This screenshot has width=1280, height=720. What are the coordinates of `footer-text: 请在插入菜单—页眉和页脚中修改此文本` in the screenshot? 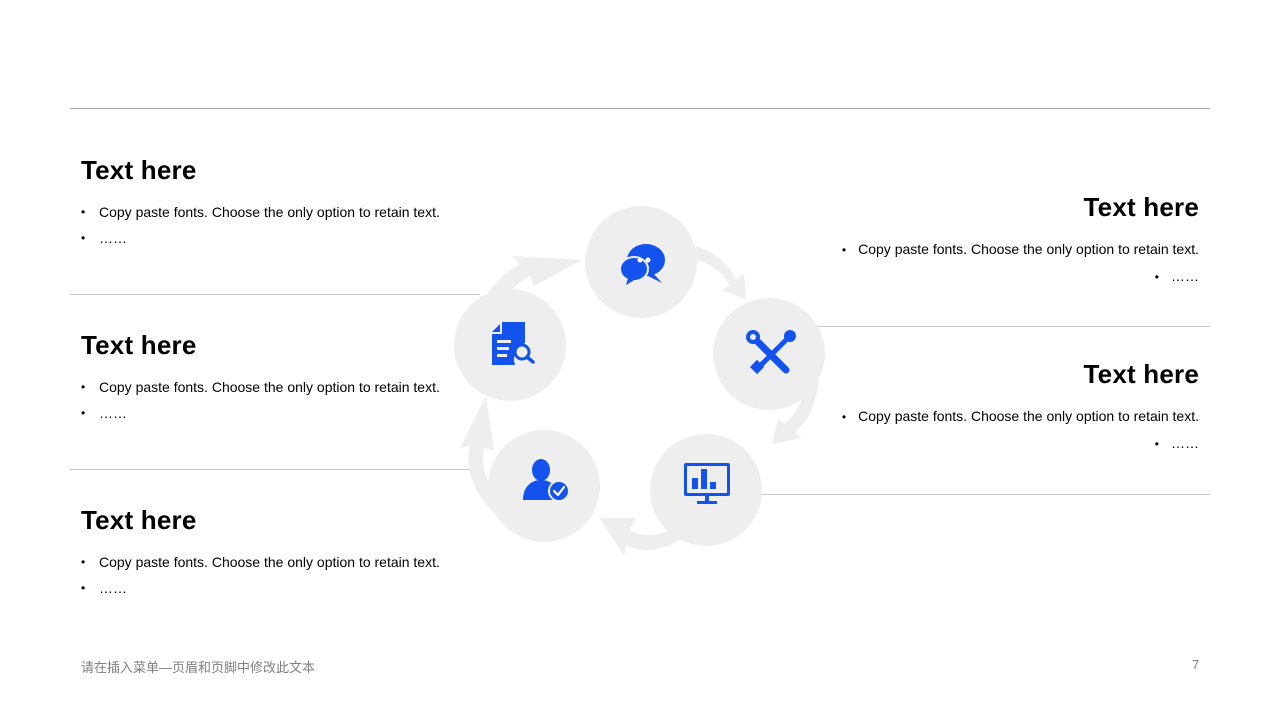 It's located at (198, 667).